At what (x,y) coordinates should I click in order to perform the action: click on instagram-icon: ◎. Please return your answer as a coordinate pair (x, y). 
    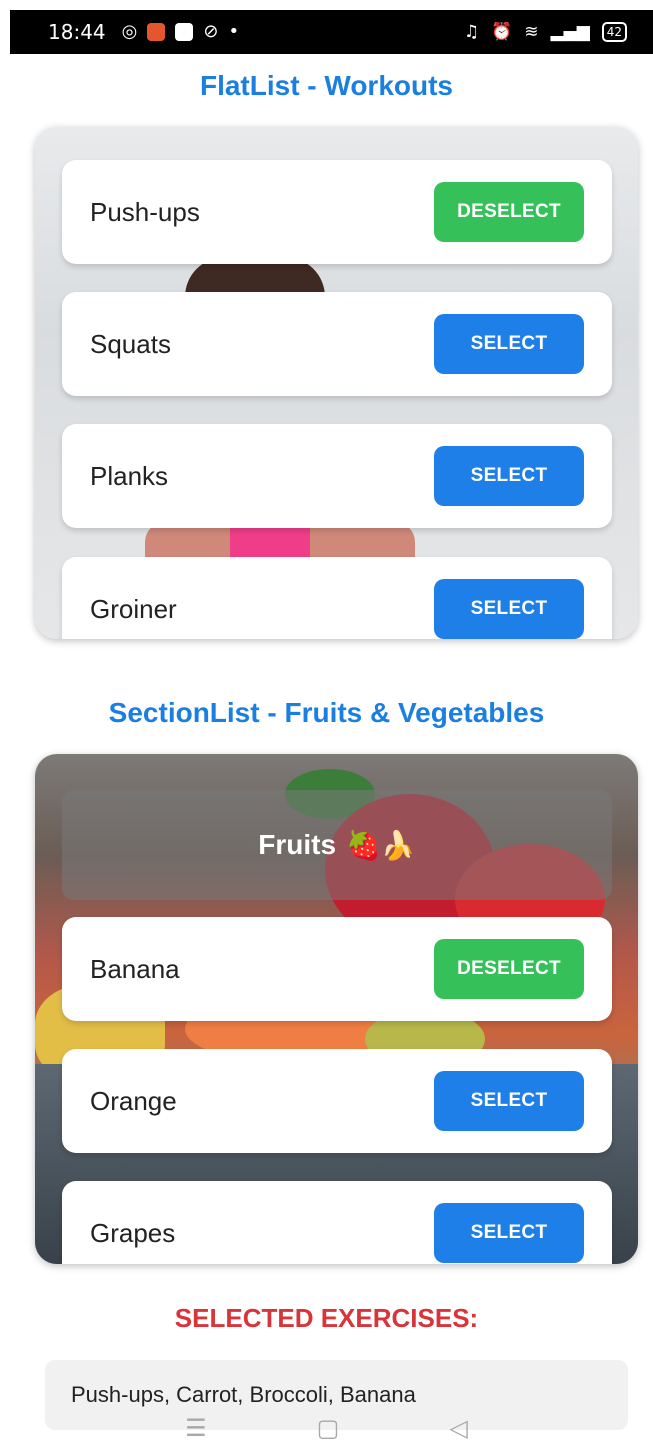
    Looking at the image, I should click on (129, 31).